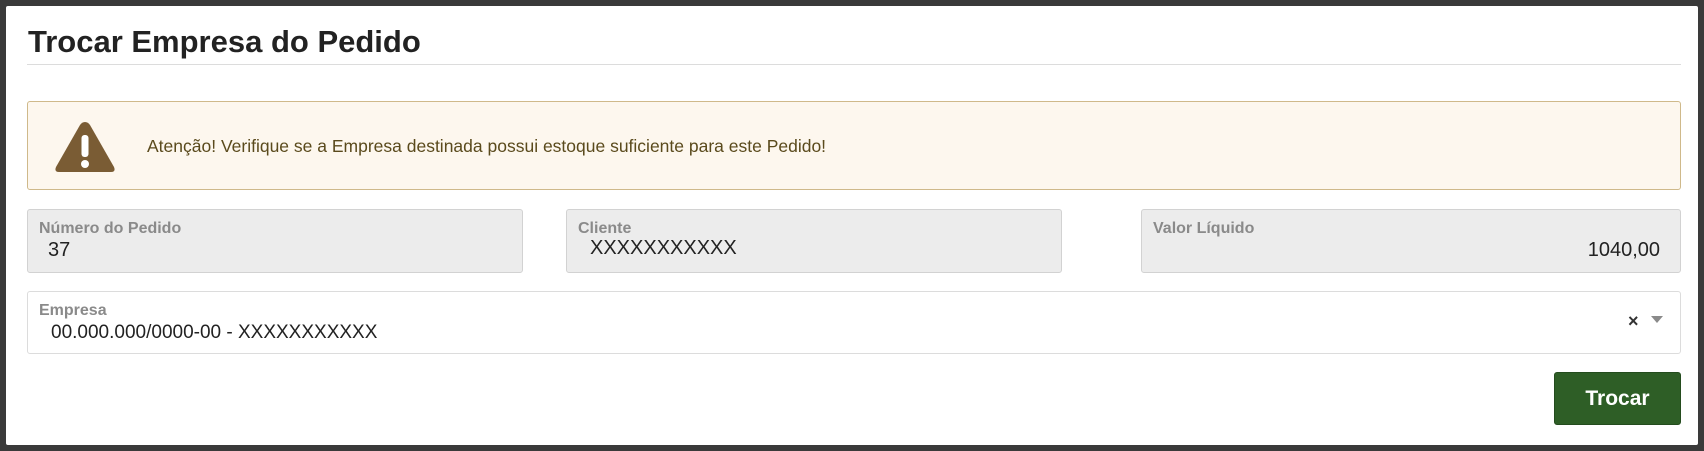 This screenshot has height=451, width=1704. I want to click on net-value-field: Valor Líquido 1040,00, so click(1411, 241).